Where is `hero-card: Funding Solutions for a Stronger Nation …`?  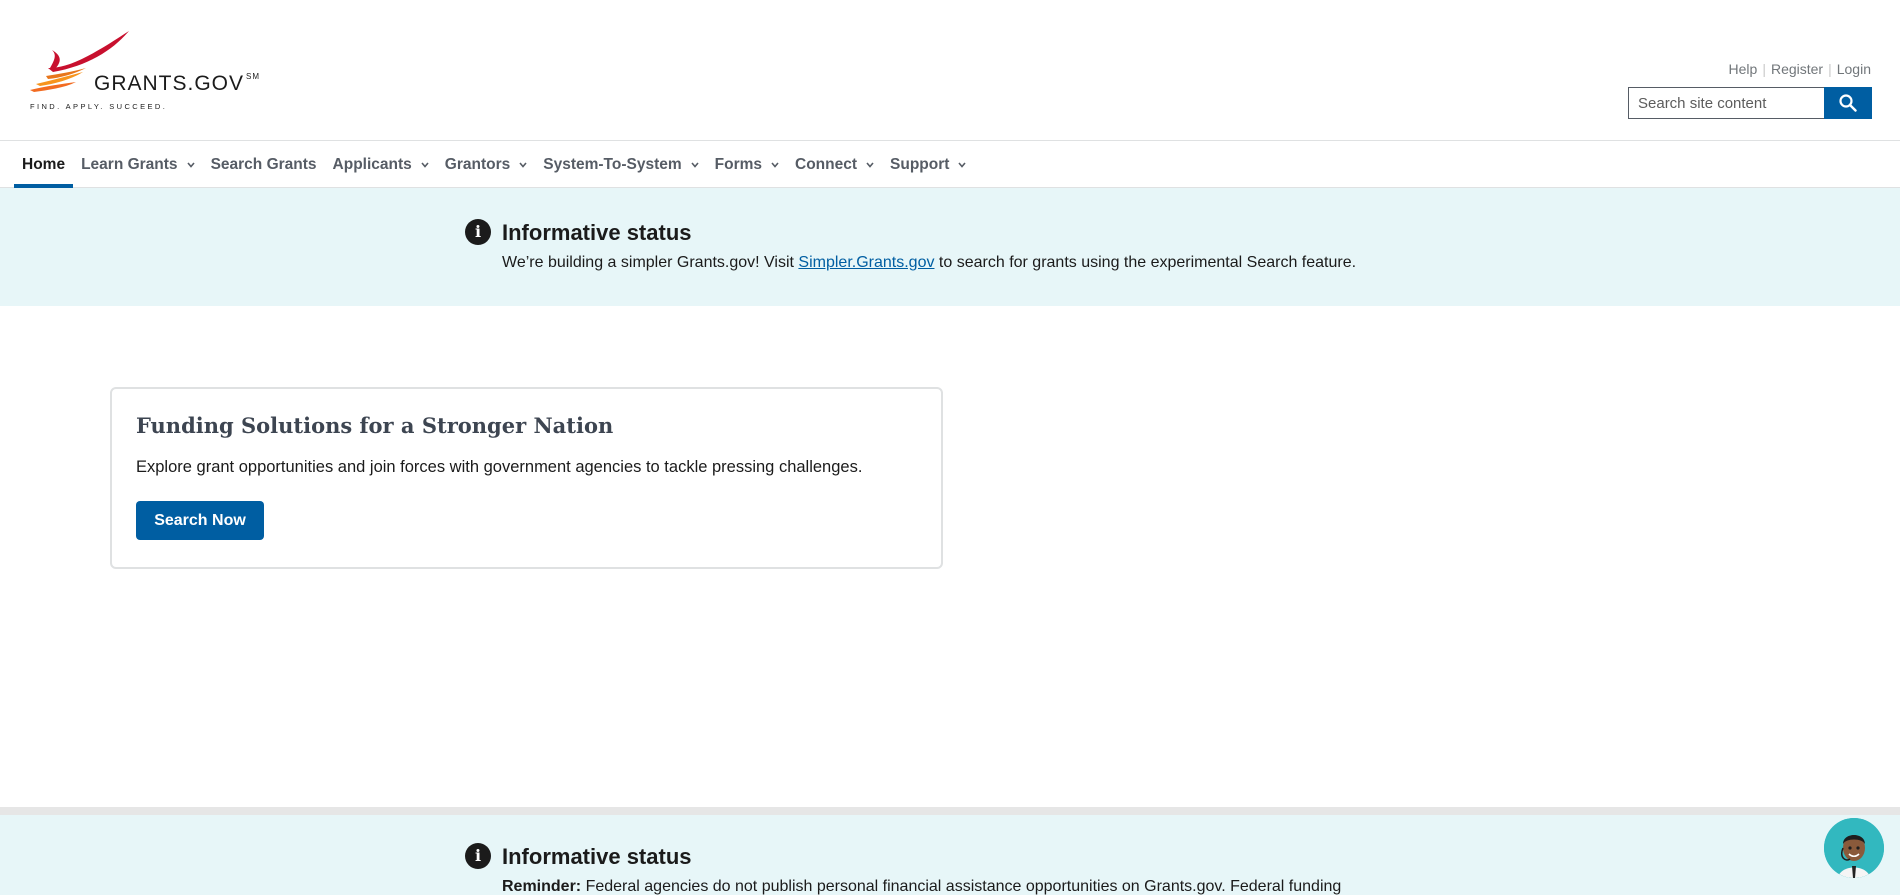 hero-card: Funding Solutions for a Stronger Nation … is located at coordinates (526, 478).